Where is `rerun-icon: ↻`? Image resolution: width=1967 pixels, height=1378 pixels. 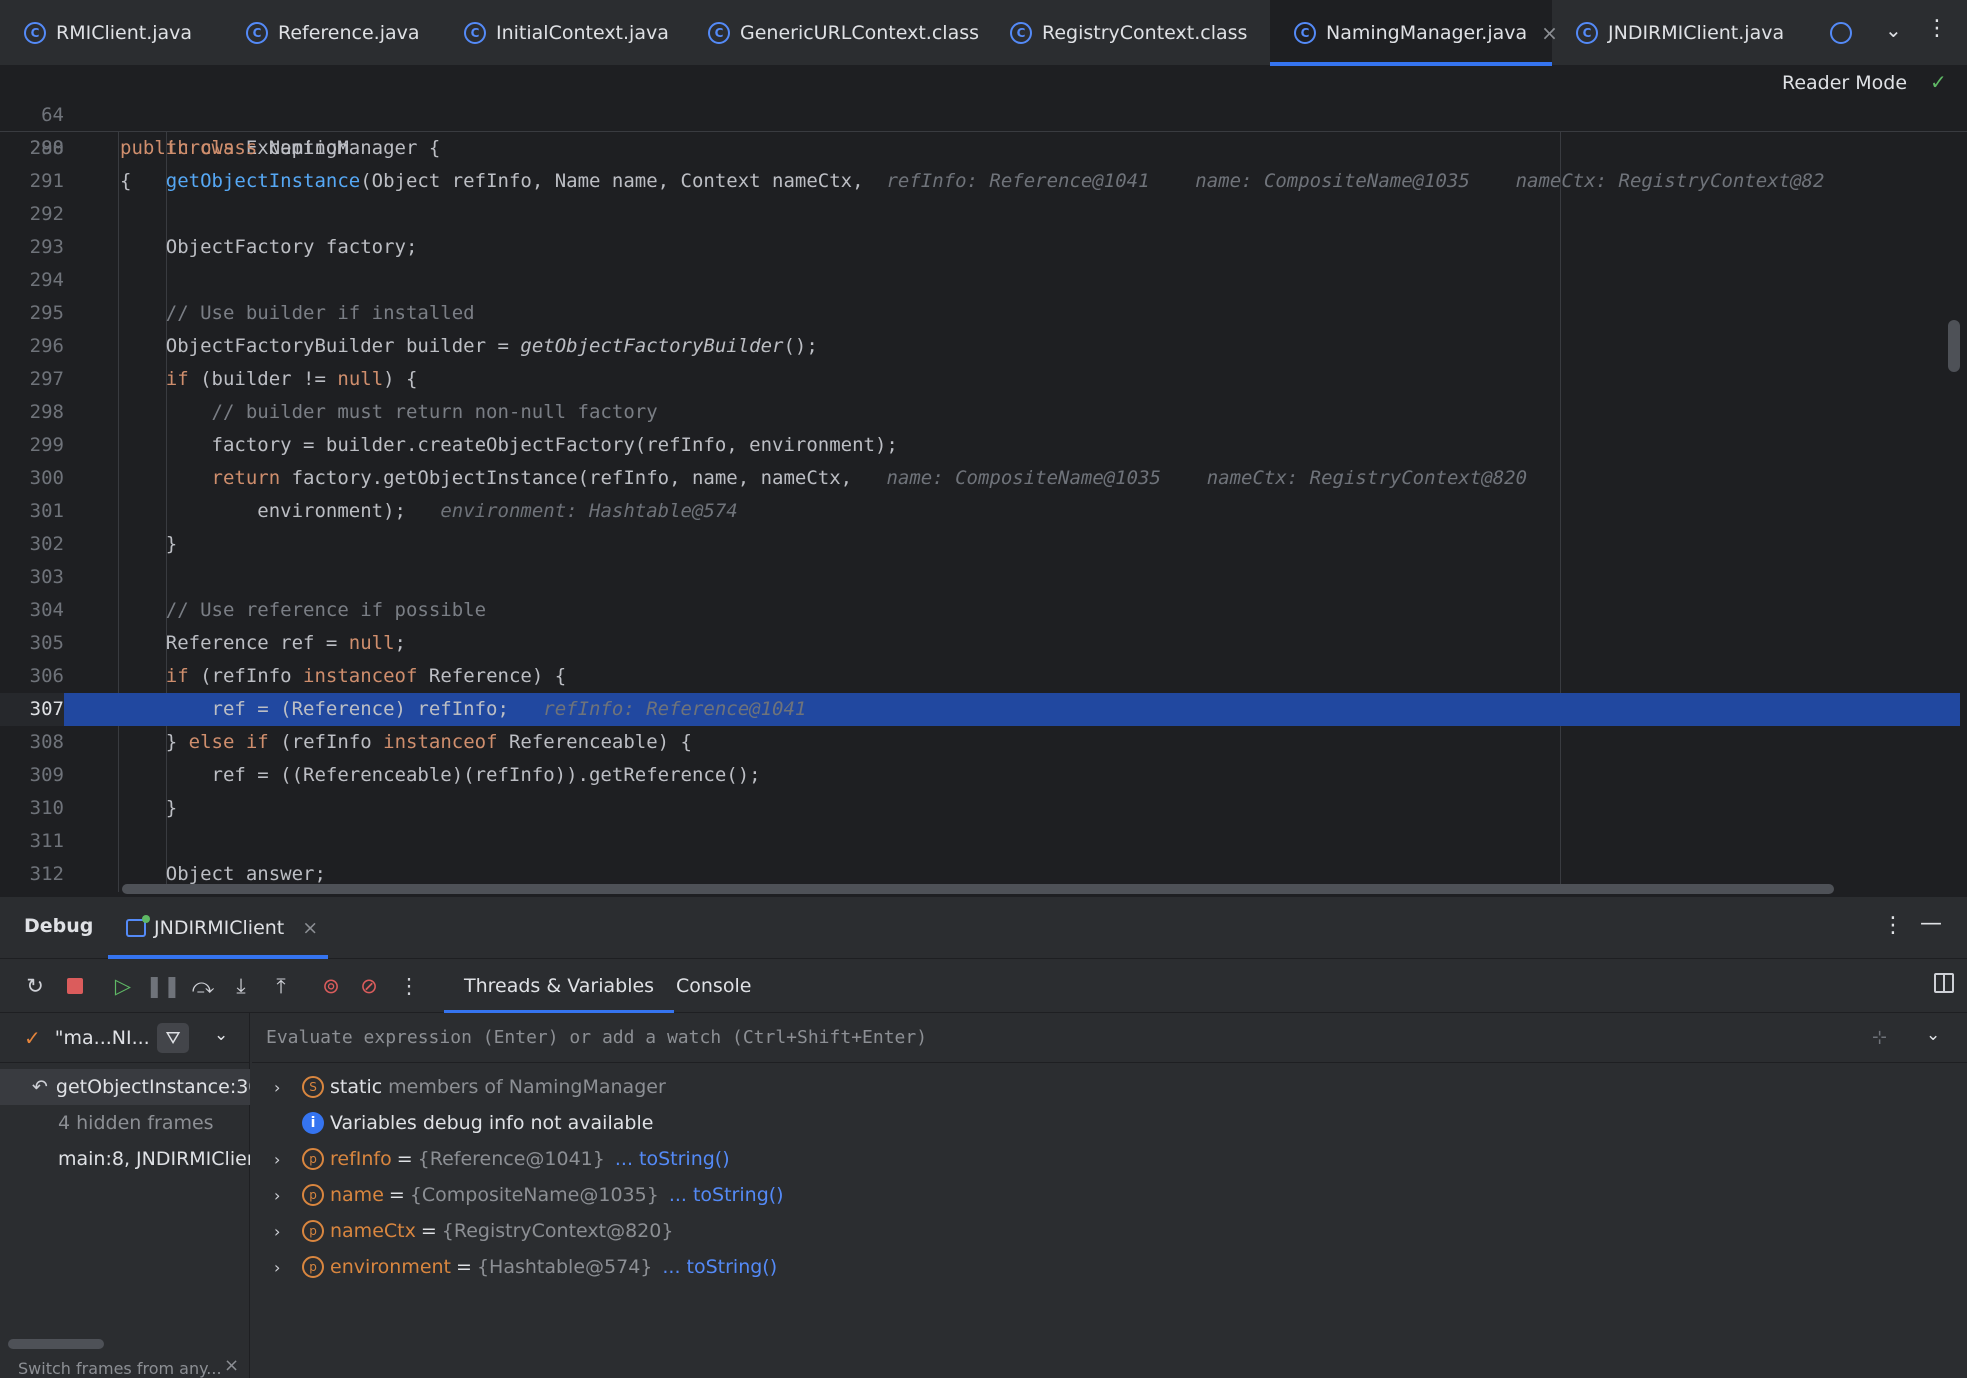 rerun-icon: ↻ is located at coordinates (35, 986).